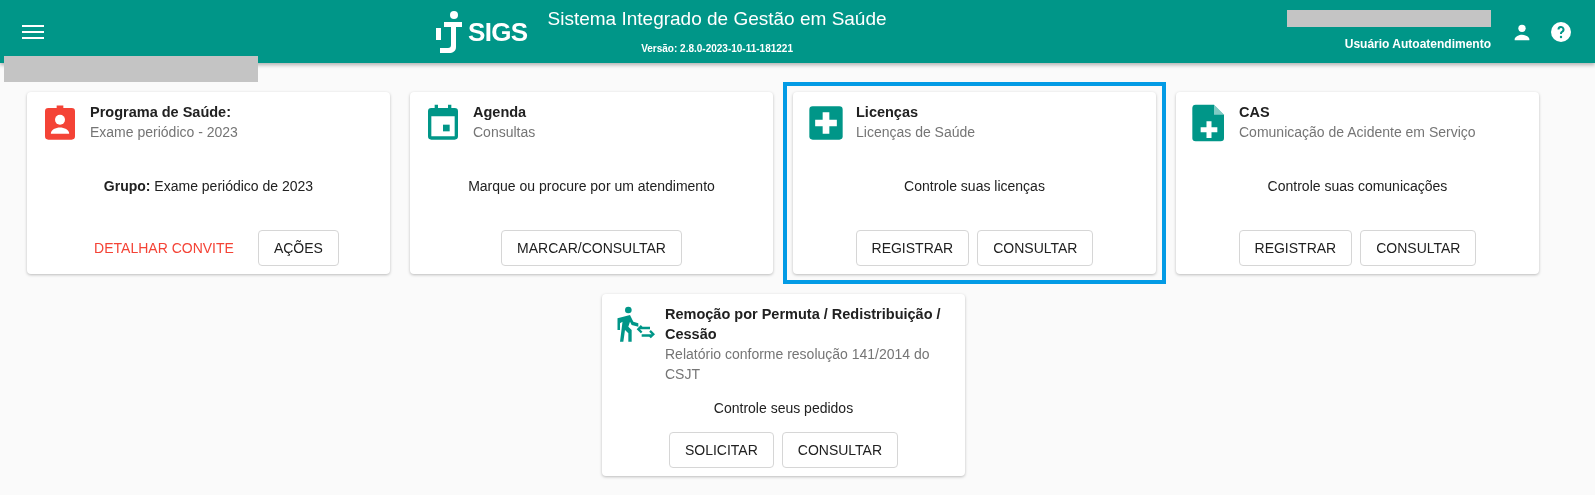 The width and height of the screenshot is (1595, 495). I want to click on action-button: MARCAR/CONSULTAR, so click(591, 248).